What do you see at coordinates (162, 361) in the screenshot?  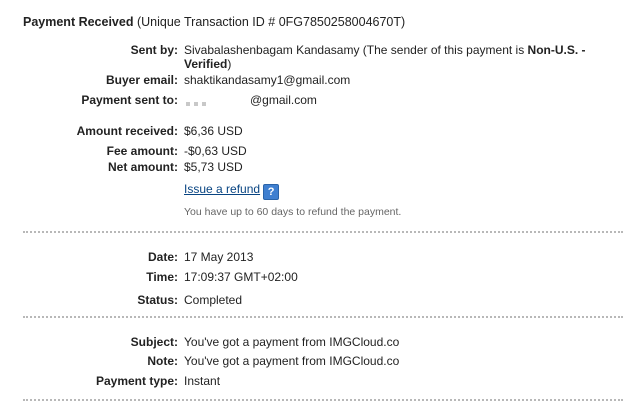 I see `note-label: Note:` at bounding box center [162, 361].